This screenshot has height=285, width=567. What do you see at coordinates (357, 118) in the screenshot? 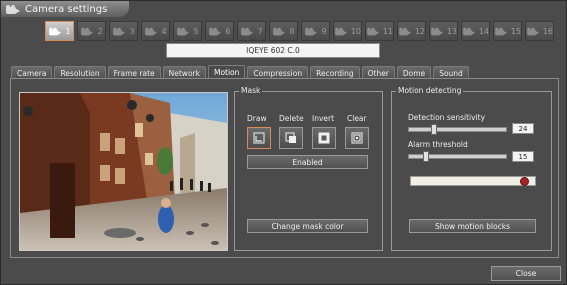
I see `clear-tool-label: Clear` at bounding box center [357, 118].